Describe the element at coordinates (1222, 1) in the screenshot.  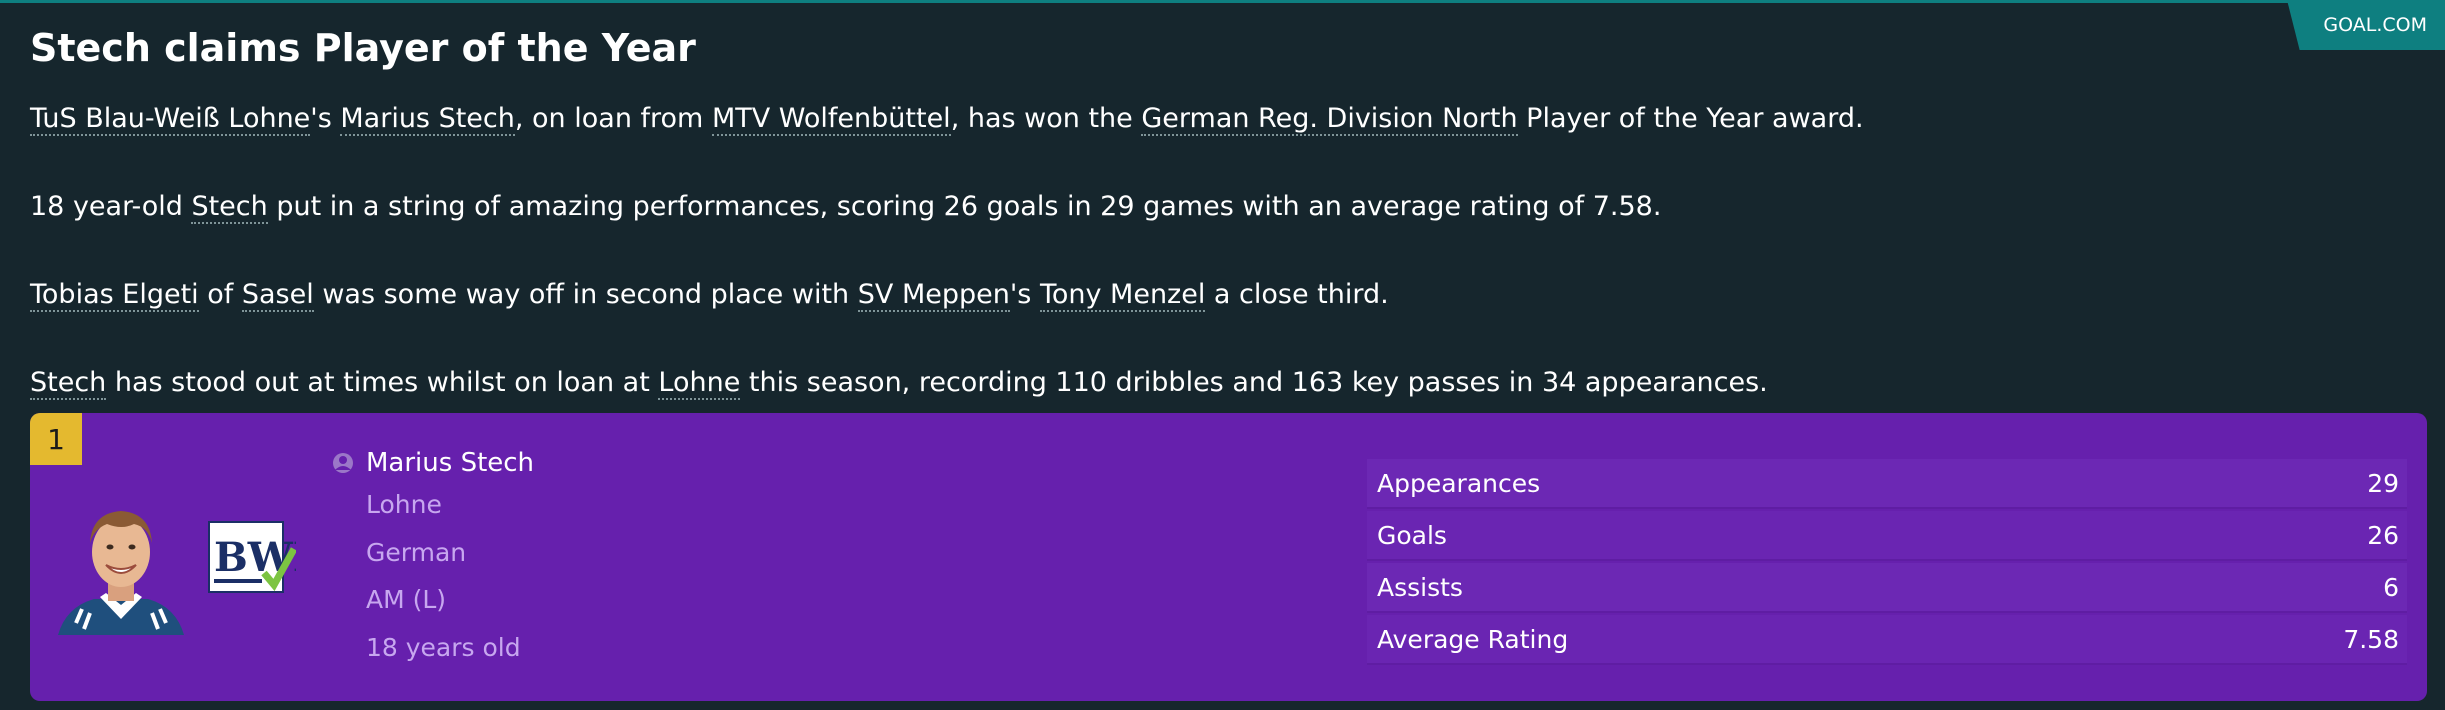
I see `top-accent-line` at that location.